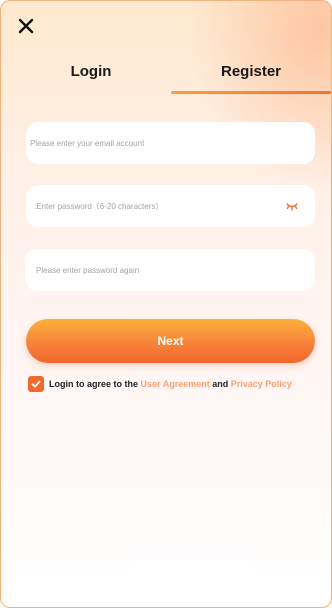  I want to click on tab-login: Login, so click(91, 76).